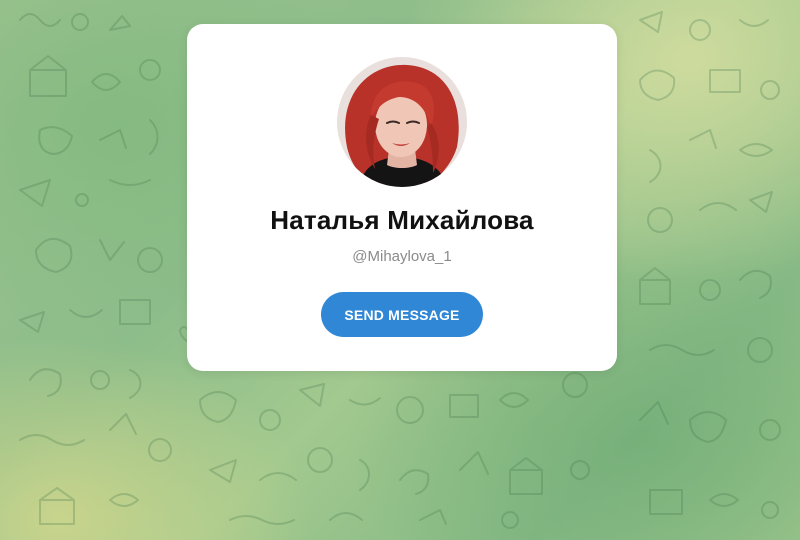  I want to click on avatar-photo-icon, so click(402, 122).